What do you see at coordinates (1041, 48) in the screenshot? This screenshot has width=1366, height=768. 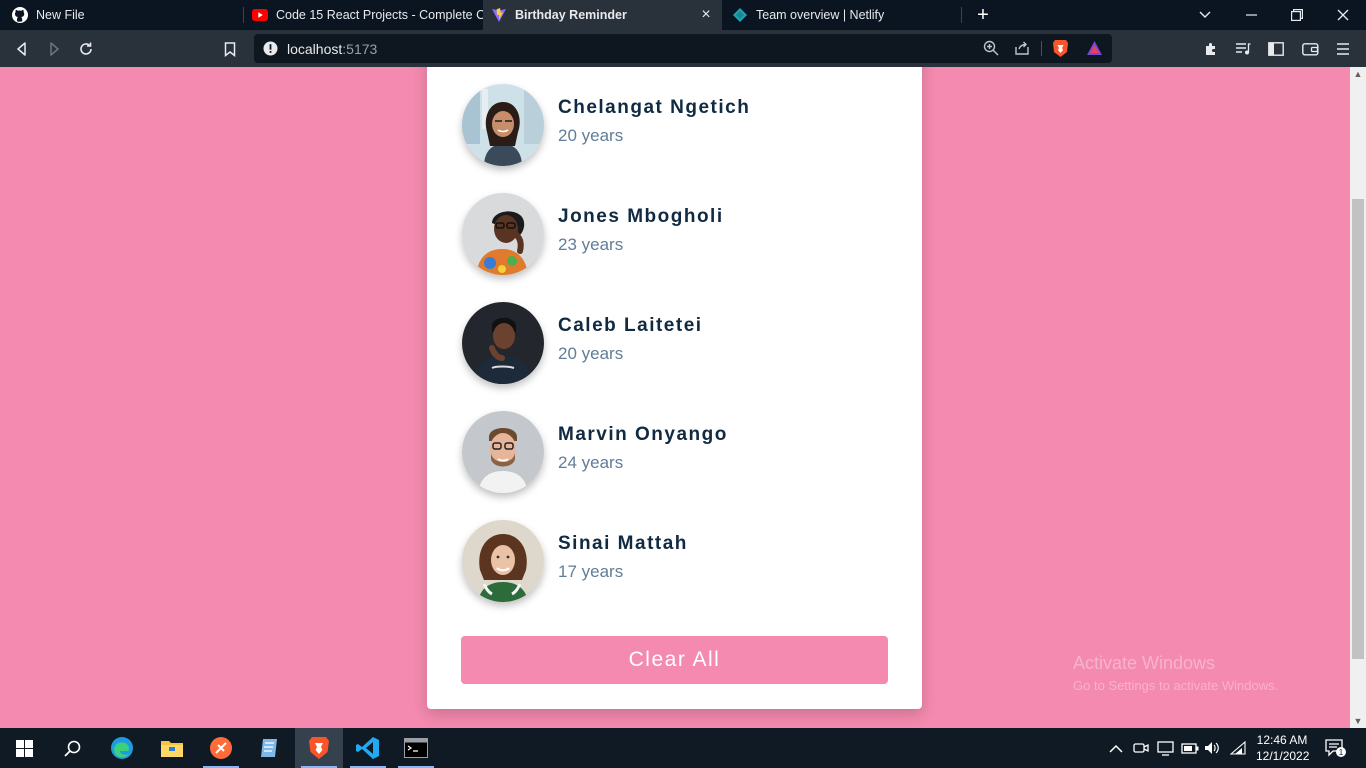 I see `omnibox-divider` at bounding box center [1041, 48].